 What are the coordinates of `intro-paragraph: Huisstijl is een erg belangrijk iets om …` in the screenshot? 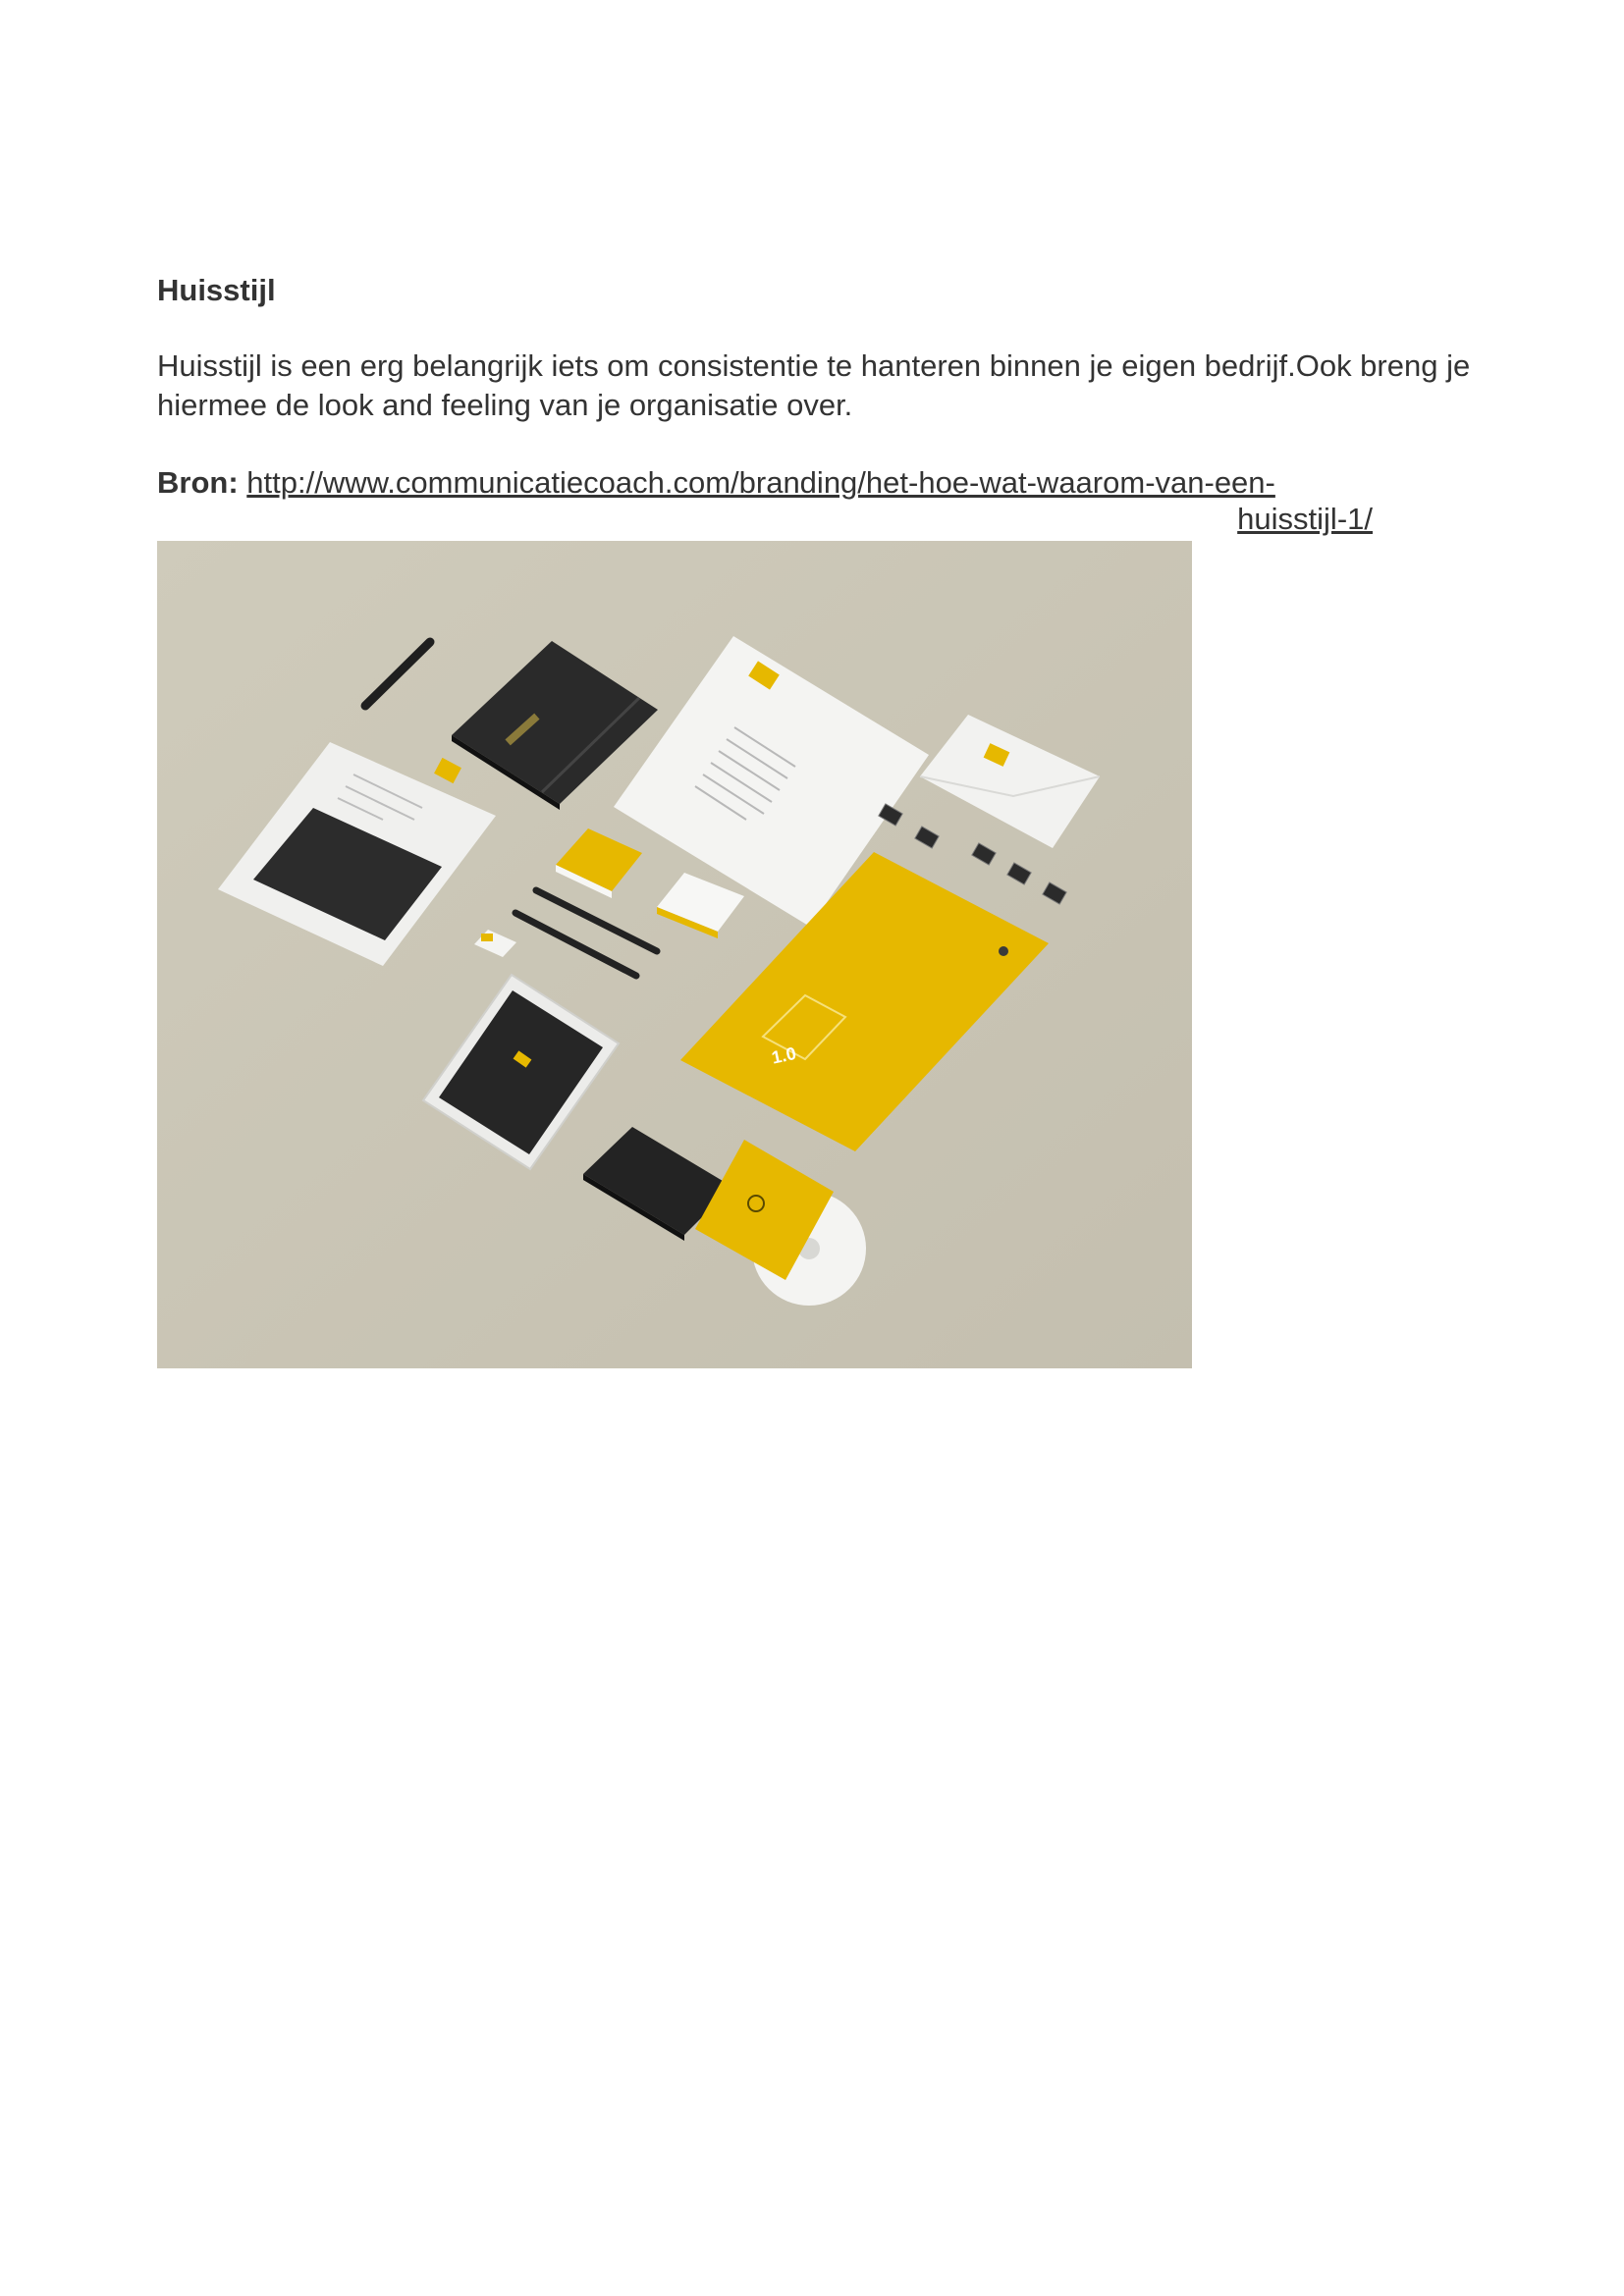 It's located at (814, 385).